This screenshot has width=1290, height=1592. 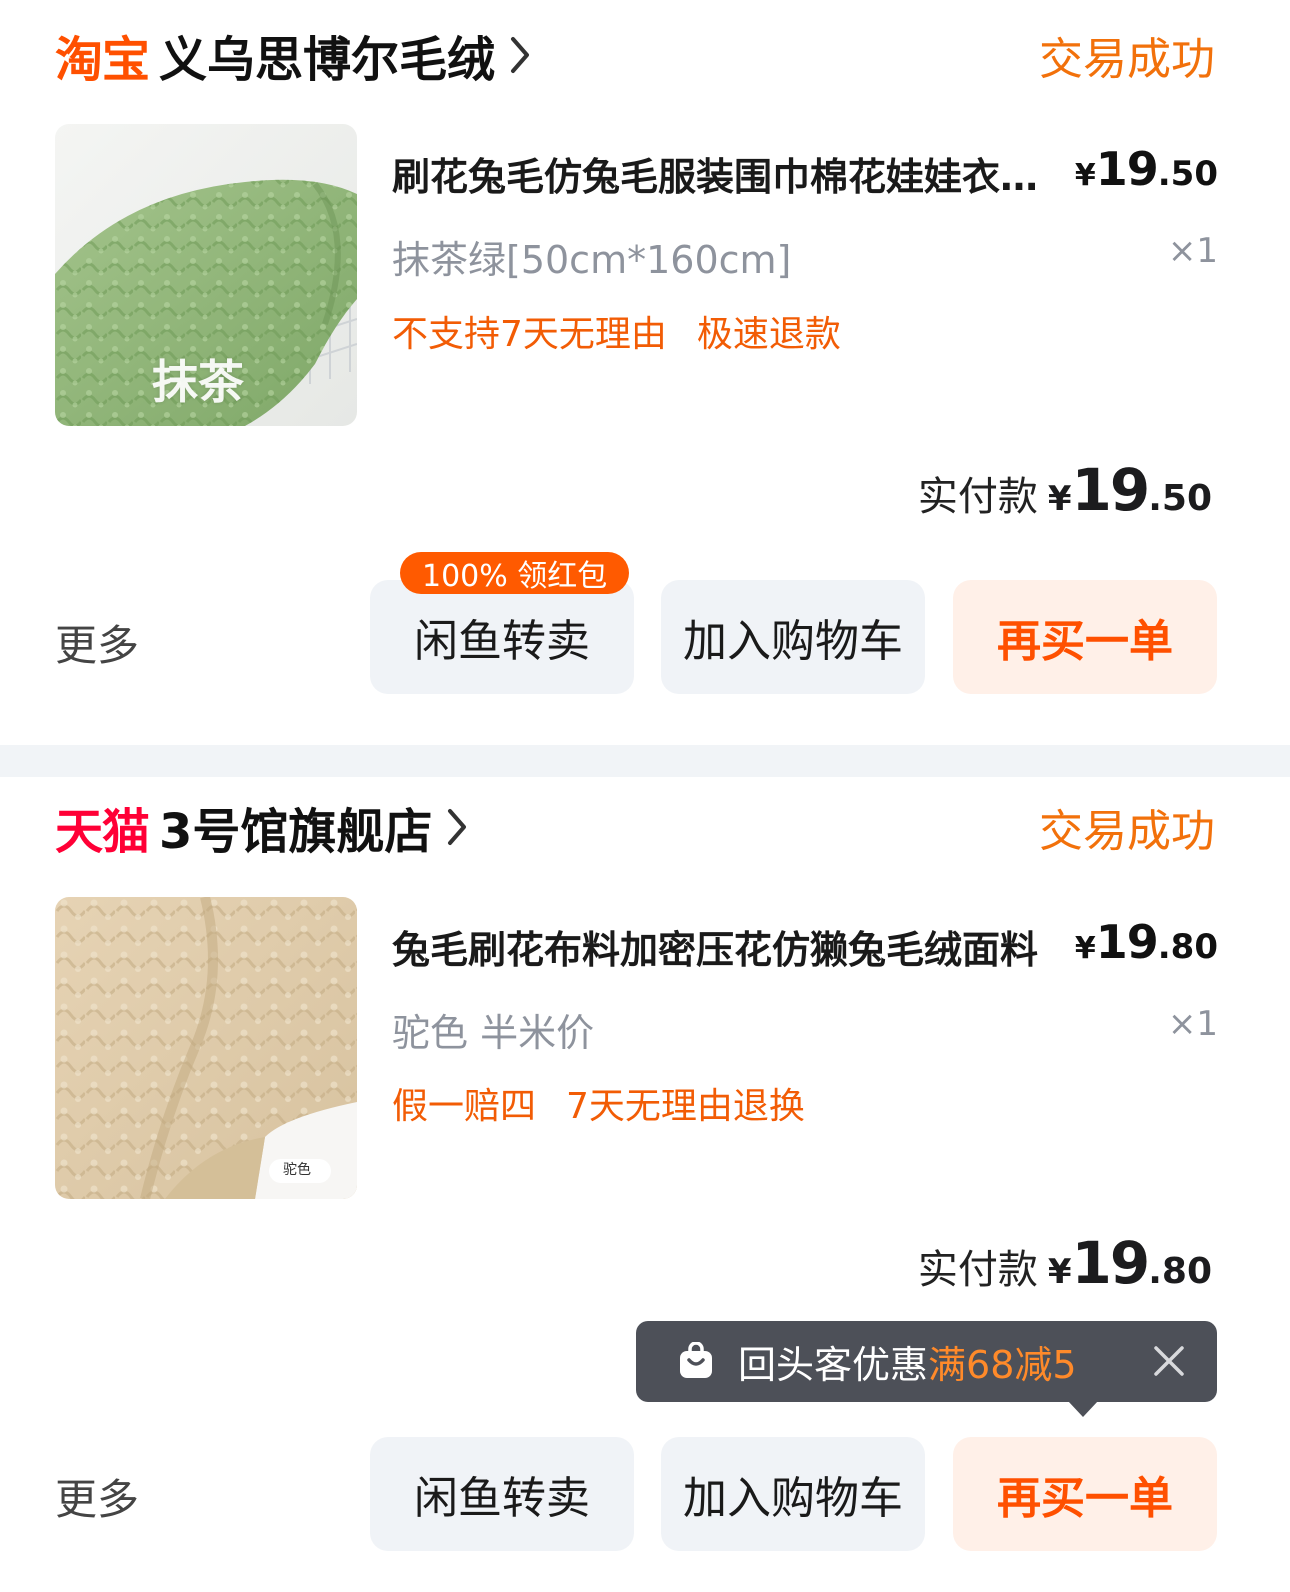 What do you see at coordinates (635, 827) in the screenshot?
I see `shop-header: 天猫 3号馆旗舰店 交易成功` at bounding box center [635, 827].